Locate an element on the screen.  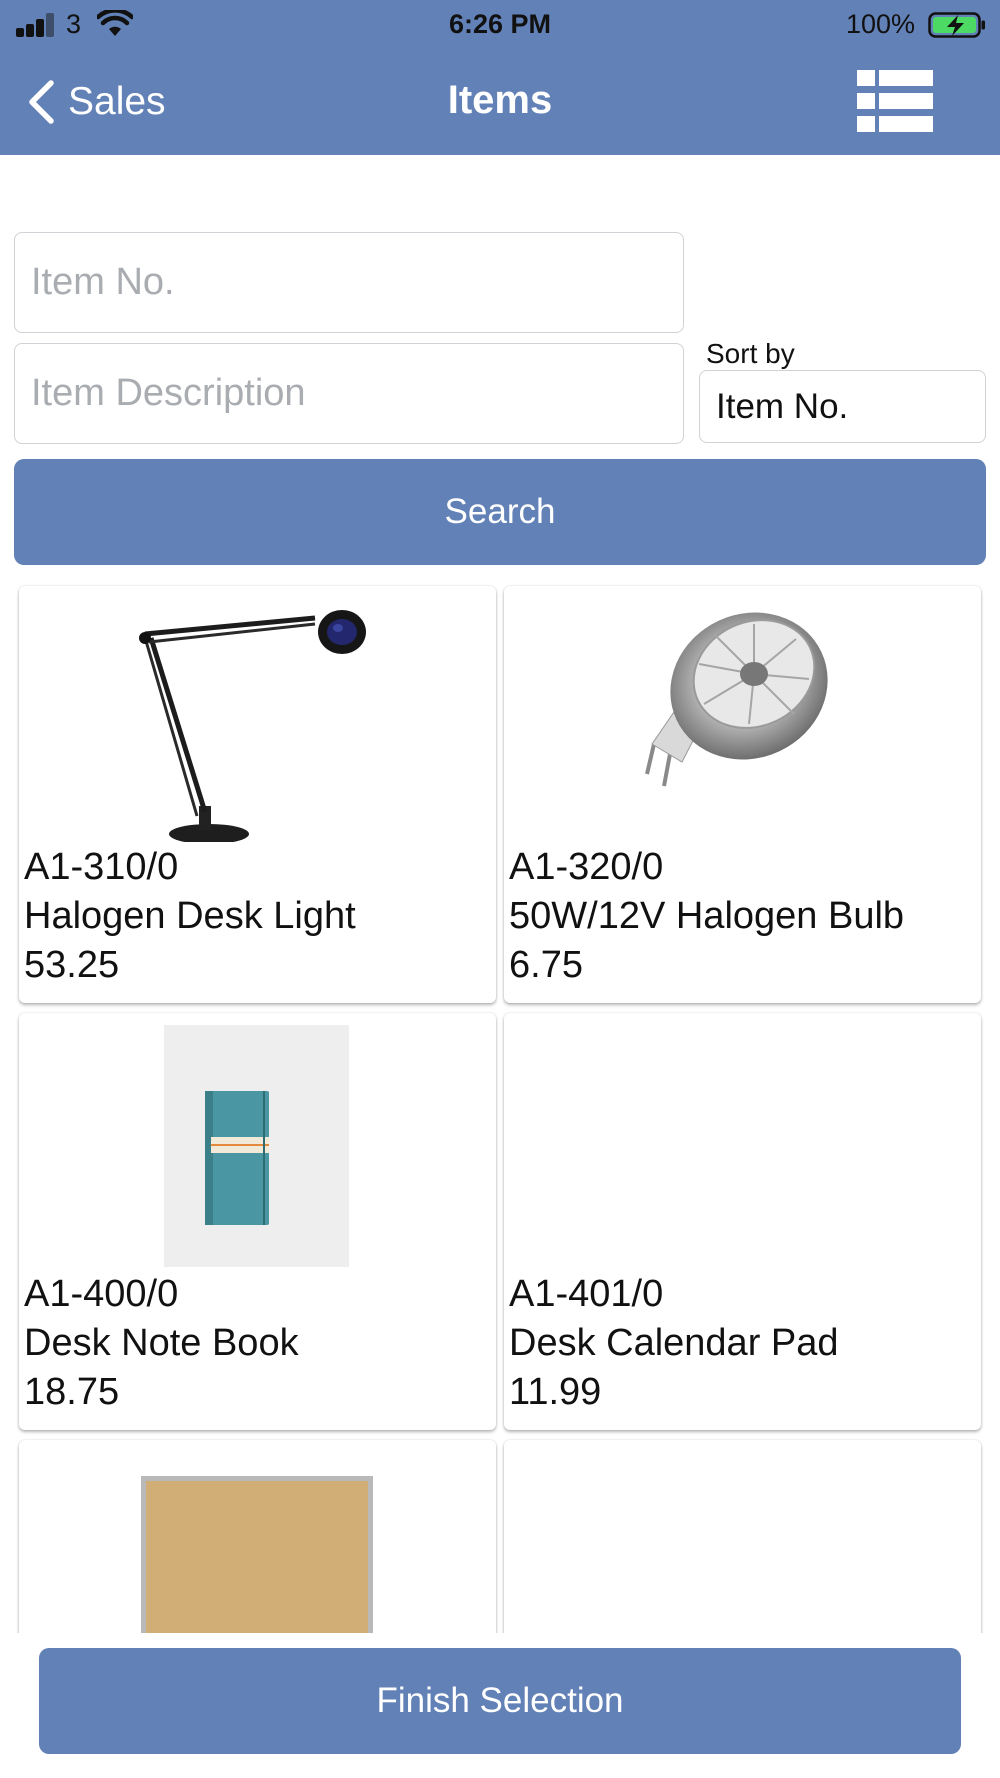
sort-by-select: Item No. is located at coordinates (842, 406).